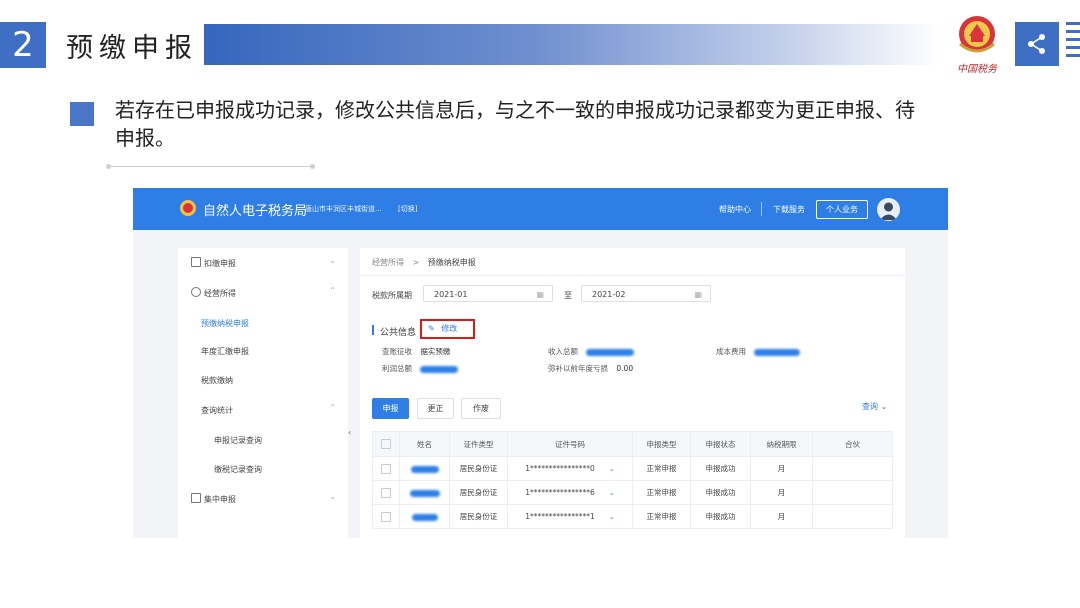 The height and width of the screenshot is (608, 1080). Describe the element at coordinates (196, 292) in the screenshot. I see `coin-icon` at that location.